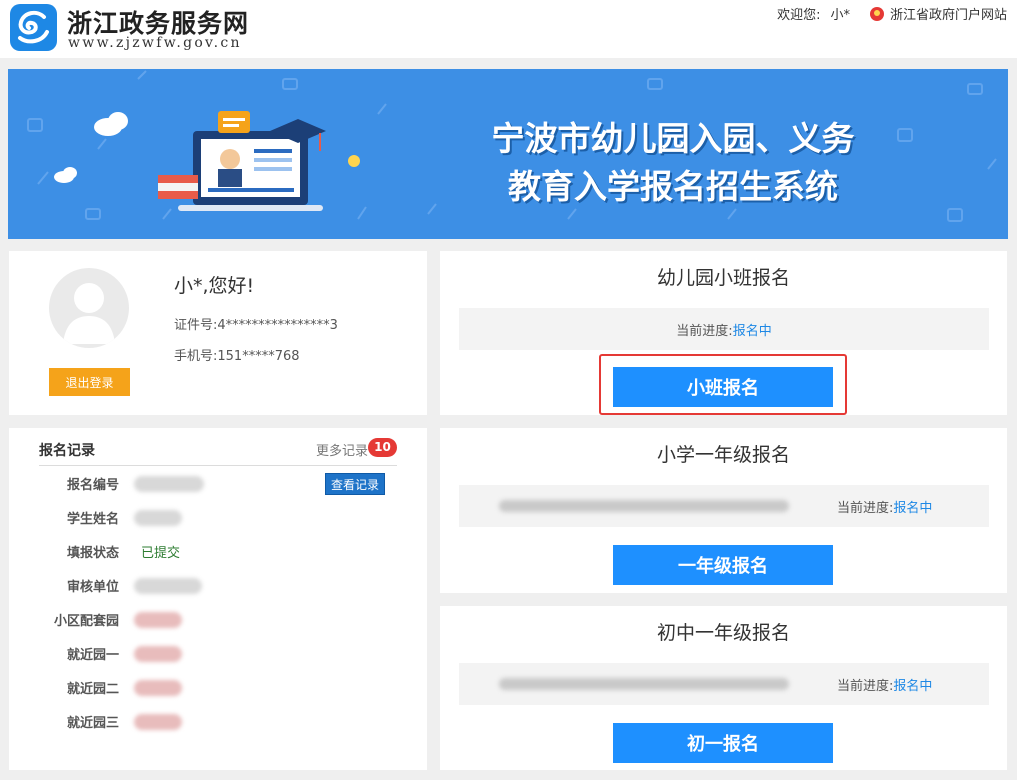 Image resolution: width=1017 pixels, height=780 pixels. I want to click on divider, so click(218, 465).